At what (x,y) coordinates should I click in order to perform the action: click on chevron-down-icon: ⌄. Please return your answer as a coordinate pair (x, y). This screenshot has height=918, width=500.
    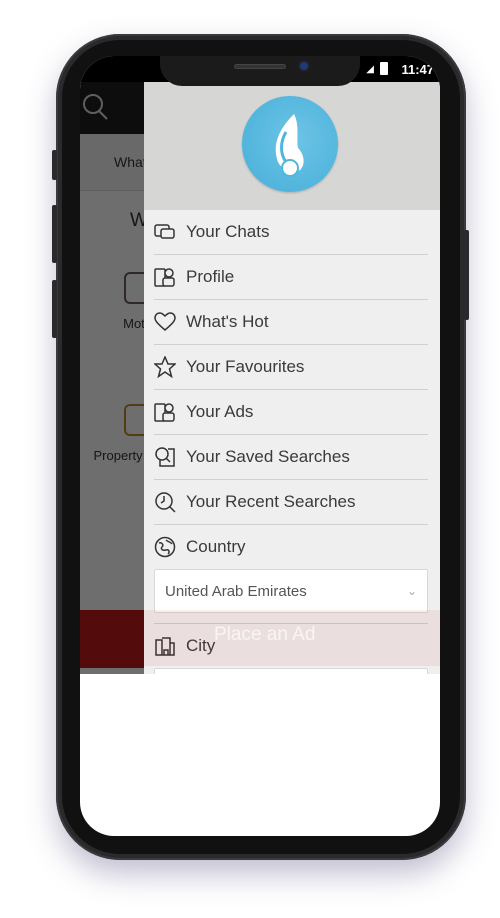
    Looking at the image, I should click on (411, 591).